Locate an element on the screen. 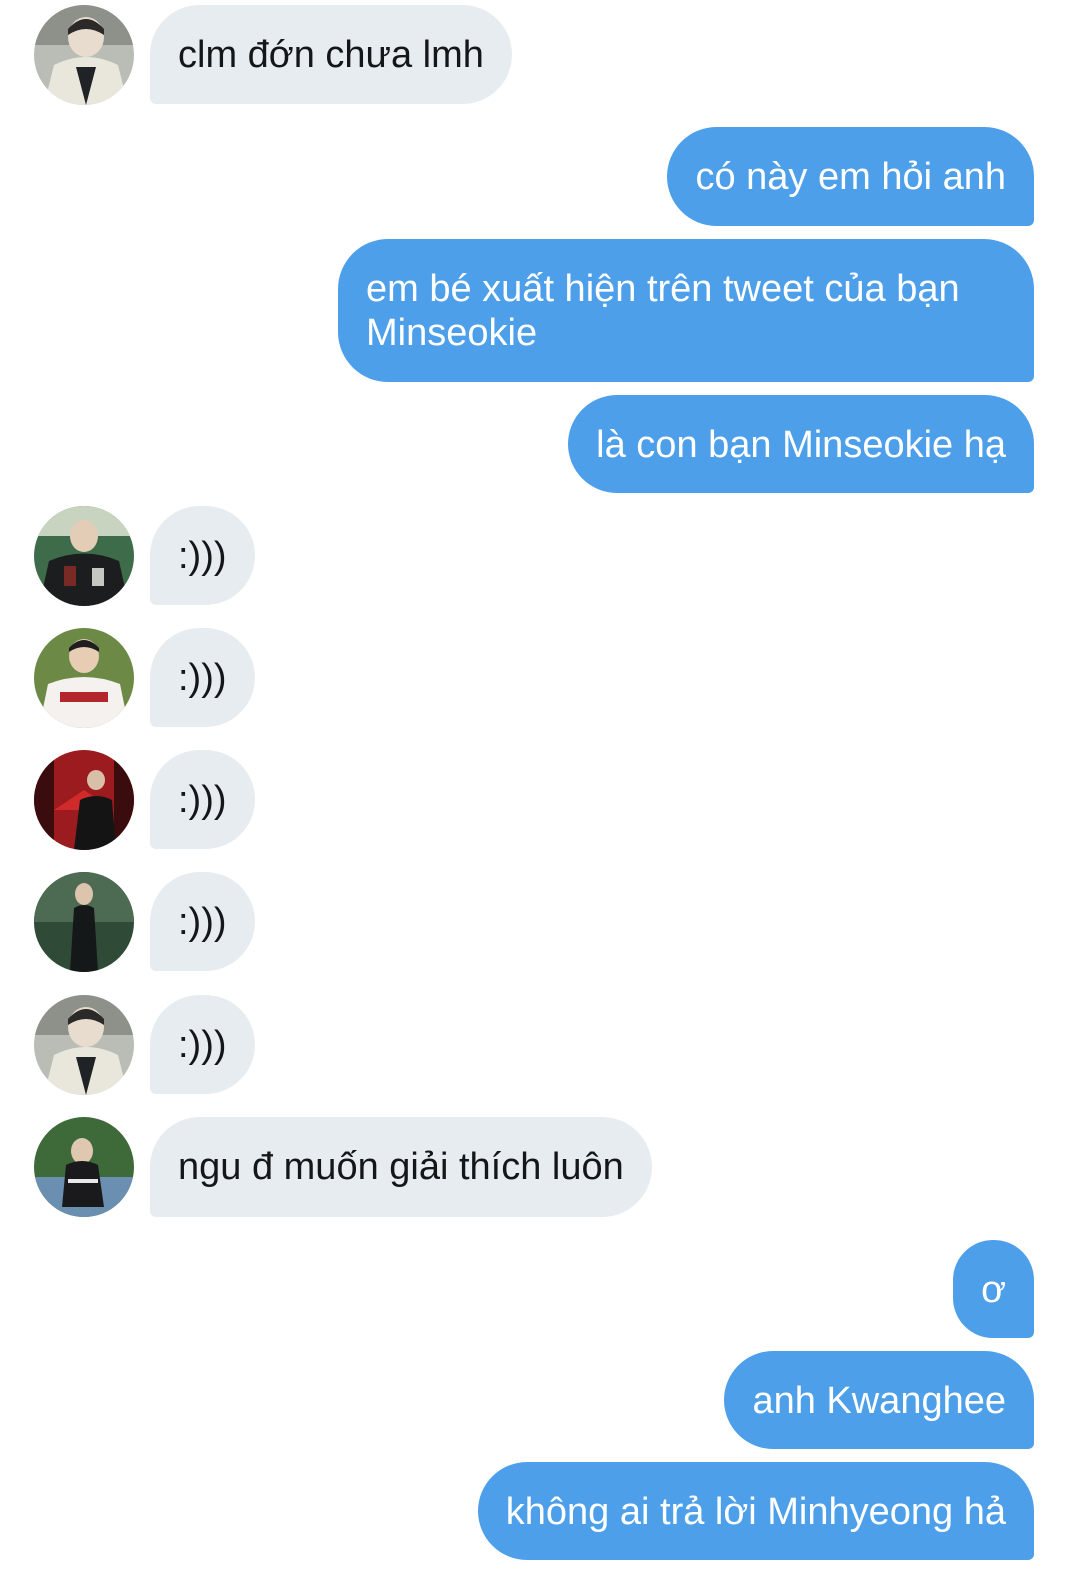 The width and height of the screenshot is (1080, 1585). message-bubble: ơ is located at coordinates (993, 1289).